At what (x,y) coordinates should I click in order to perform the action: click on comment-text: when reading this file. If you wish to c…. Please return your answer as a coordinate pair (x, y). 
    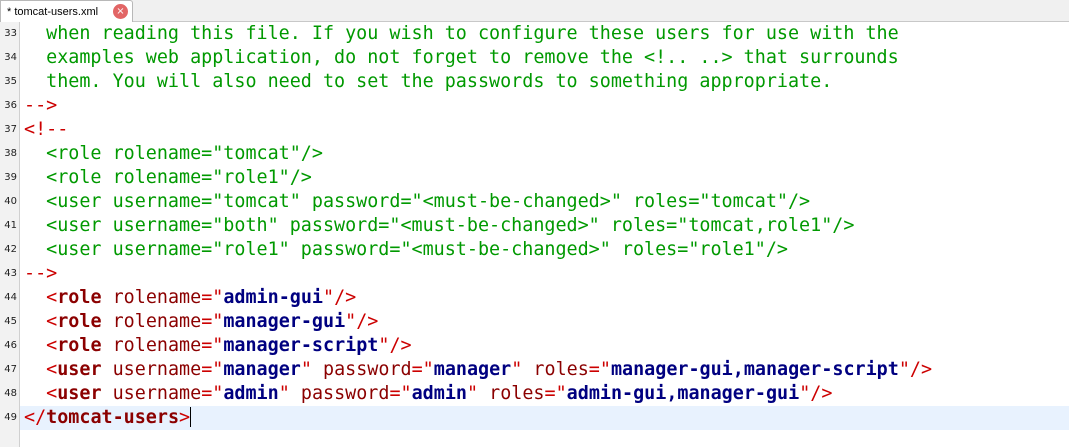
    Looking at the image, I should click on (461, 33).